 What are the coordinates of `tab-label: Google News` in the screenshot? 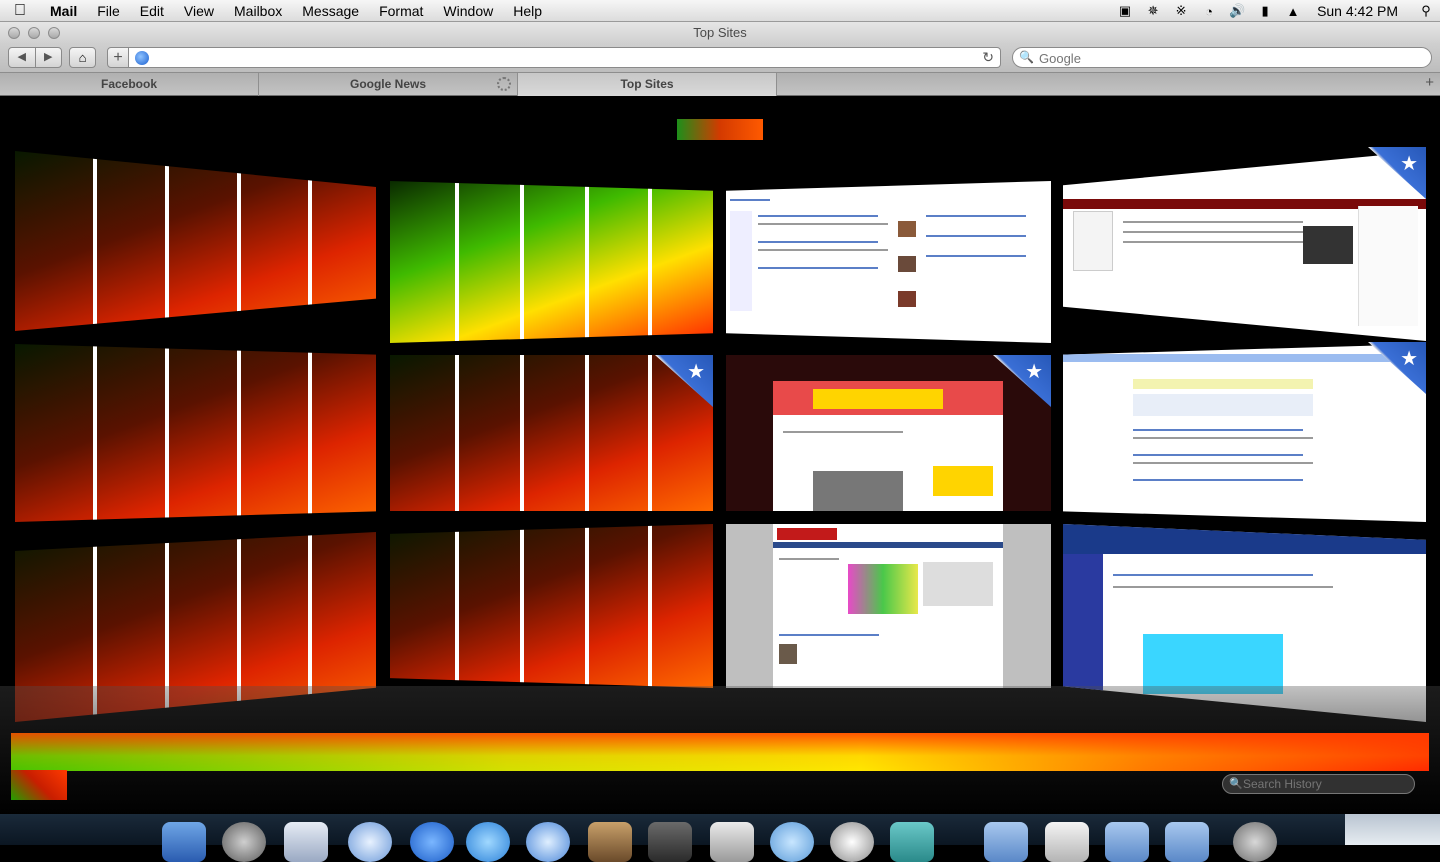 It's located at (387, 84).